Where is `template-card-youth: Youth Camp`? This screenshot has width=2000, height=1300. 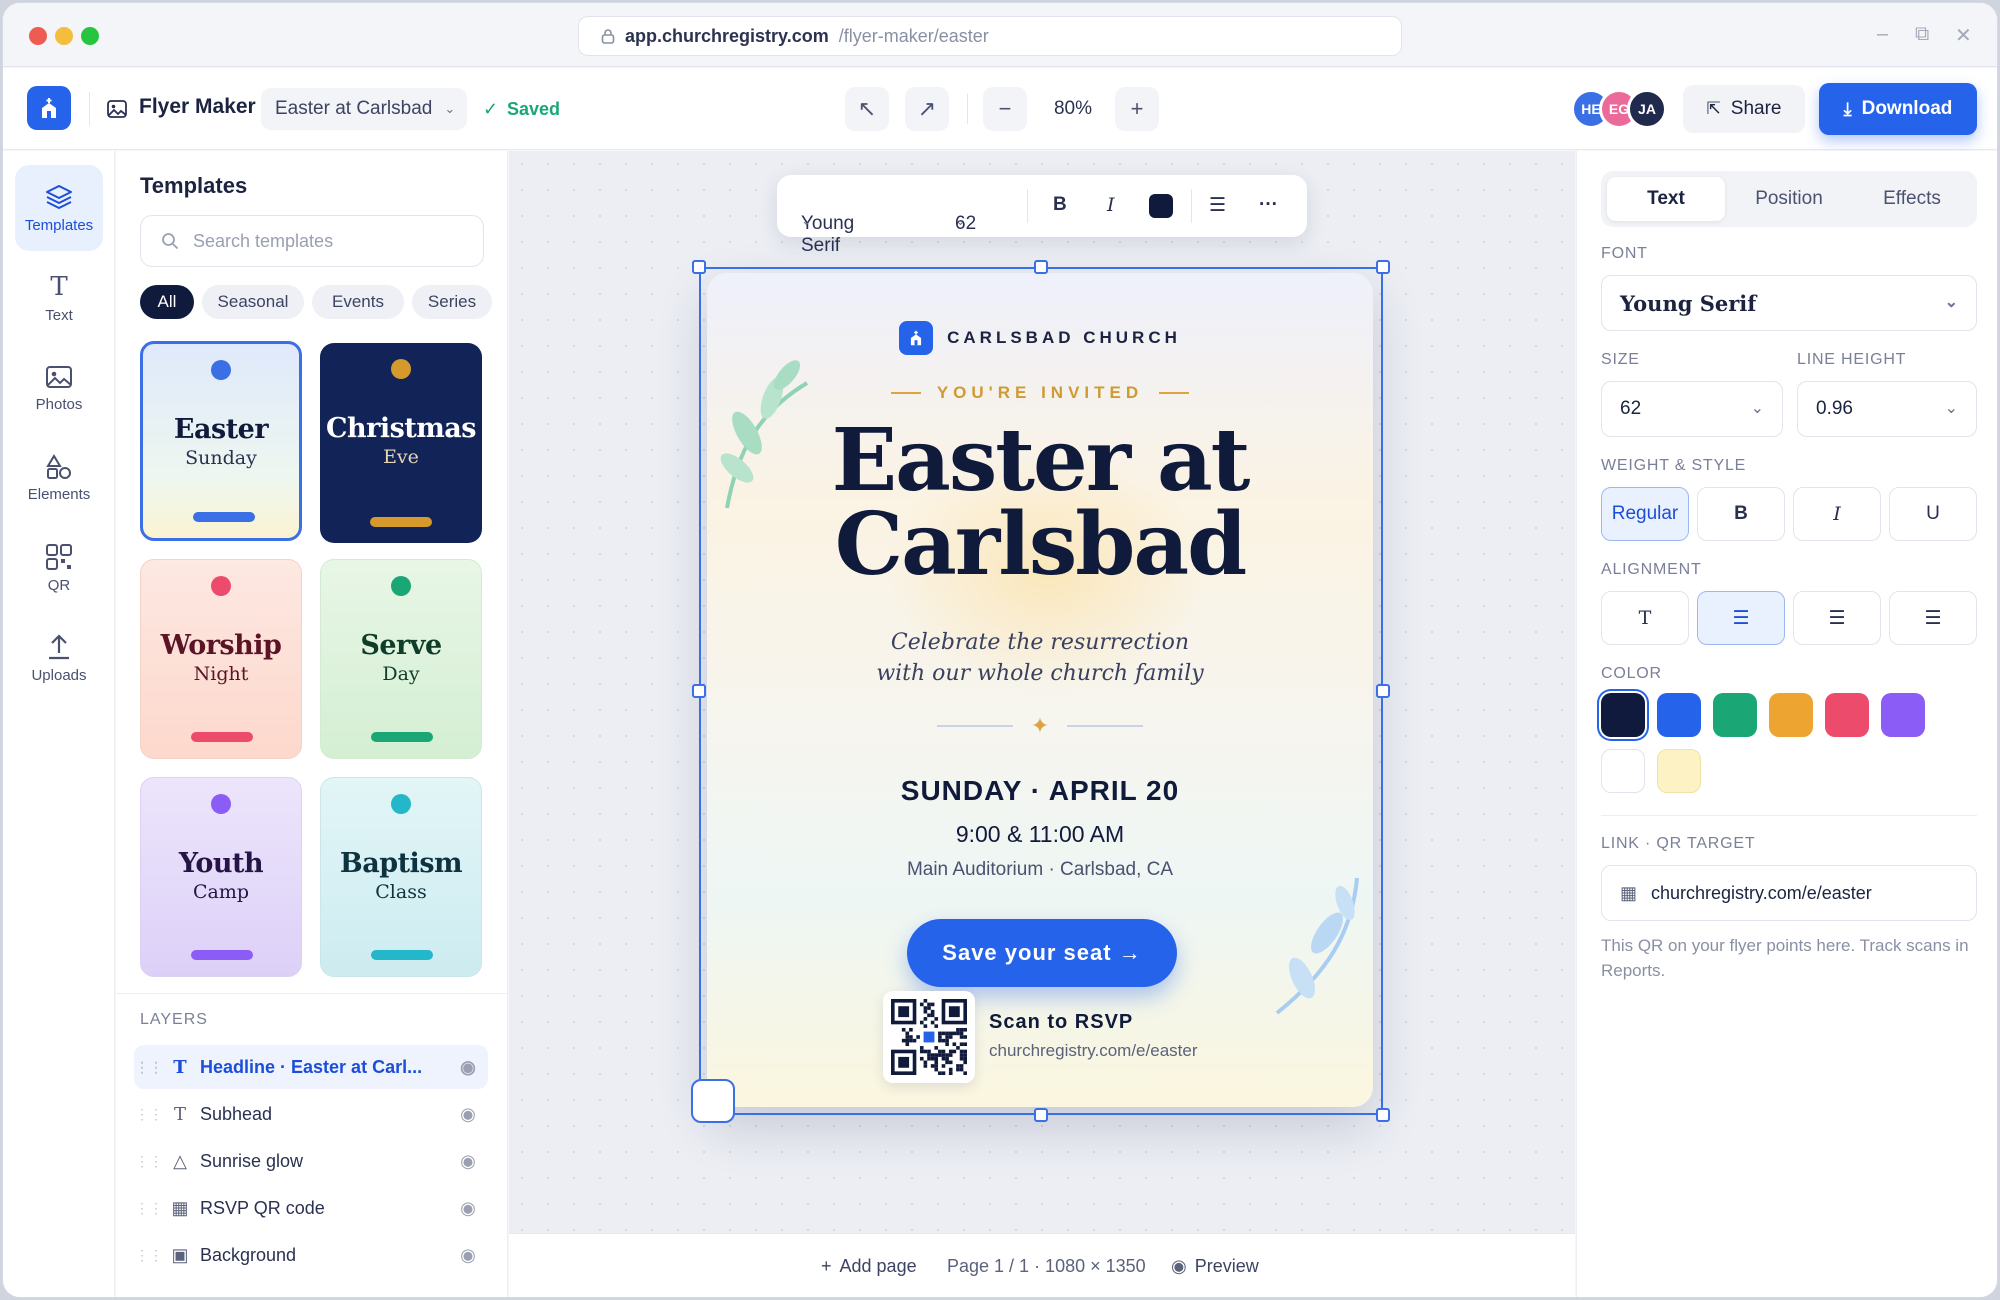
template-card-youth: Youth Camp is located at coordinates (221, 877).